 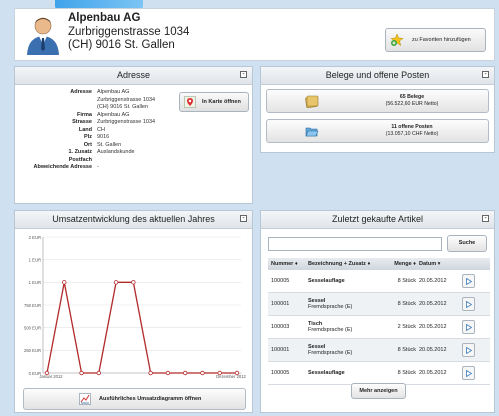 I want to click on company-city: (CH) 9016 St. Gallen, so click(x=121, y=45).